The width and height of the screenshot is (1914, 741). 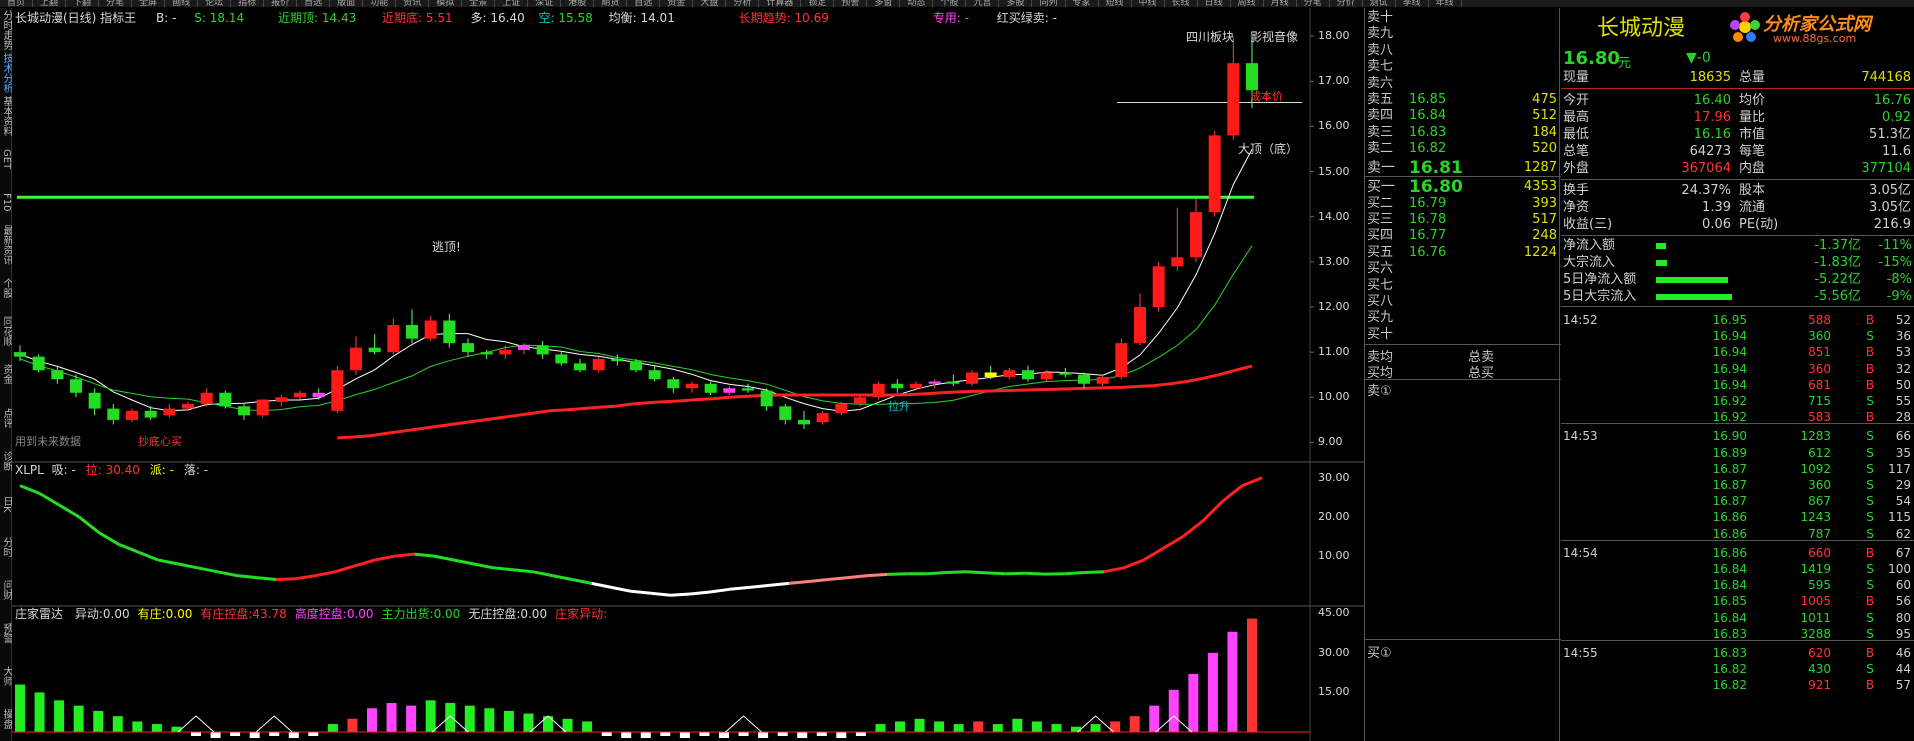 I want to click on radar-bar, so click(x=841, y=735).